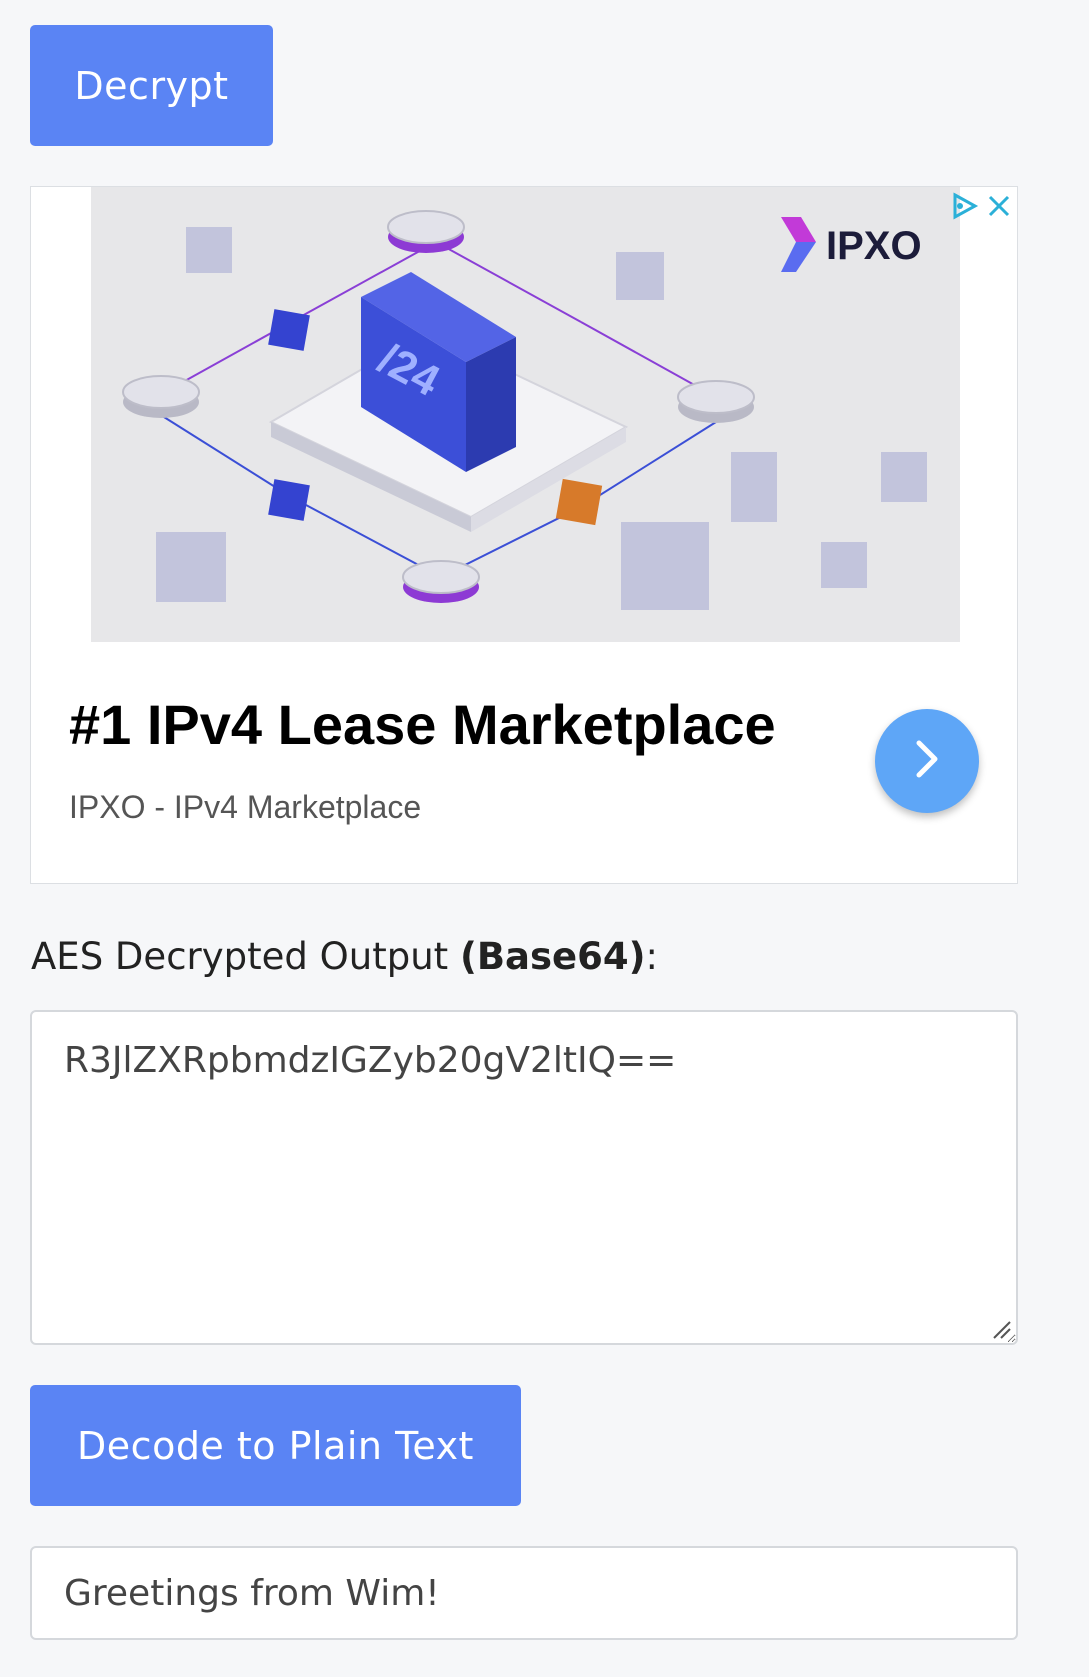  I want to click on output-label: AES Decrypted Output (Base64):, so click(344, 956).